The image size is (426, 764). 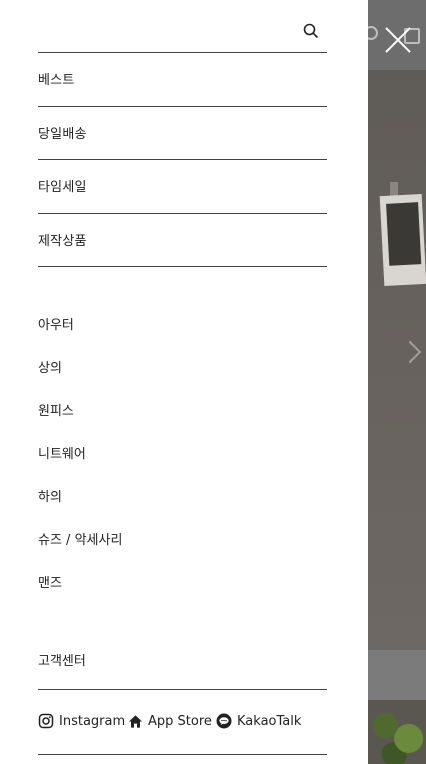 I want to click on app-store-label: App Store, so click(x=180, y=721).